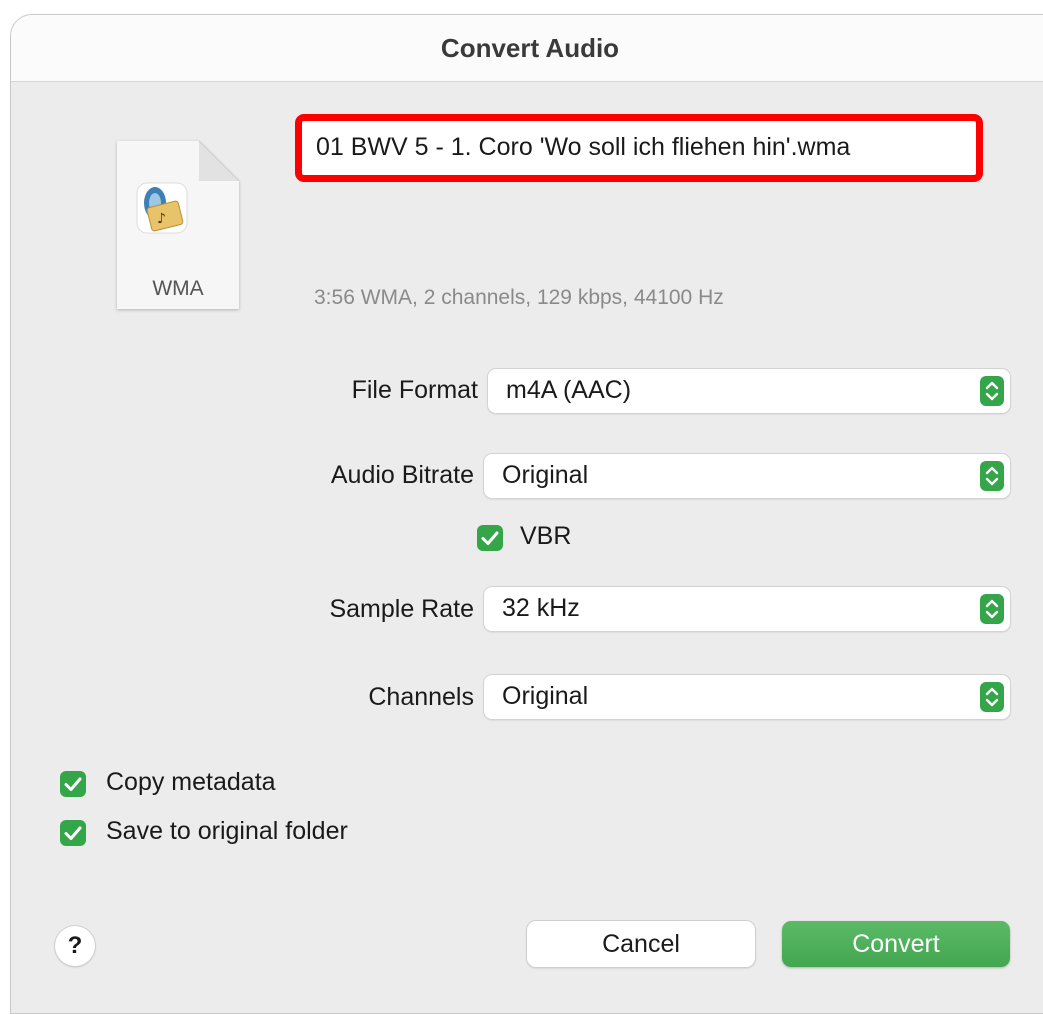 This screenshot has width=1043, height=1014. Describe the element at coordinates (747, 697) in the screenshot. I see `channels-select: Original` at that location.